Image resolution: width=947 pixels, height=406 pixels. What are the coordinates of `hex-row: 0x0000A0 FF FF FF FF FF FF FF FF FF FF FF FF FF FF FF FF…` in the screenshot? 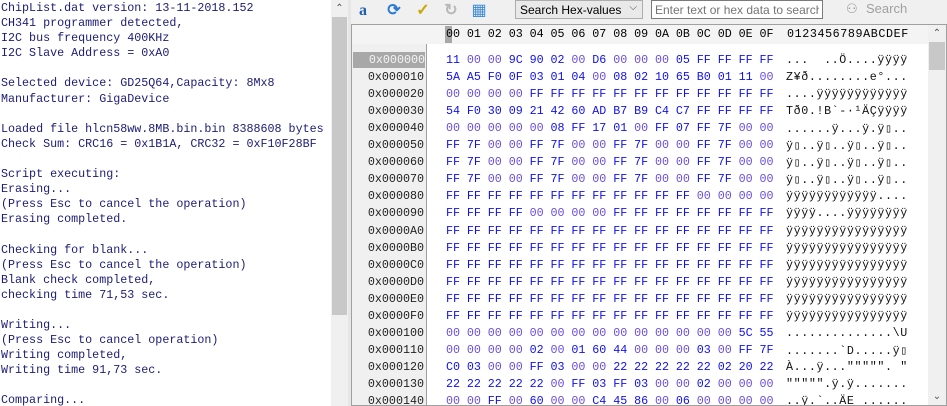 It's located at (640, 231).